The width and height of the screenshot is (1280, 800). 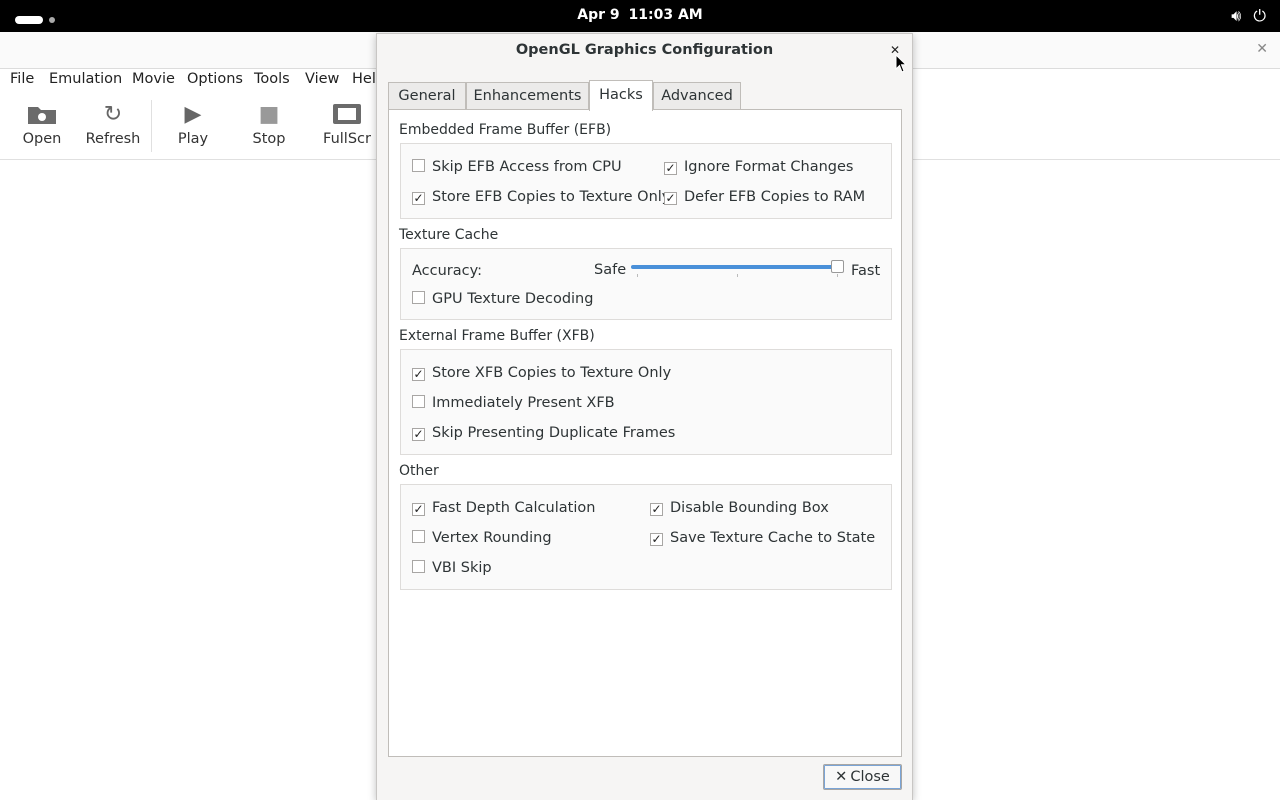 I want to click on menu-view: View, so click(x=322, y=79).